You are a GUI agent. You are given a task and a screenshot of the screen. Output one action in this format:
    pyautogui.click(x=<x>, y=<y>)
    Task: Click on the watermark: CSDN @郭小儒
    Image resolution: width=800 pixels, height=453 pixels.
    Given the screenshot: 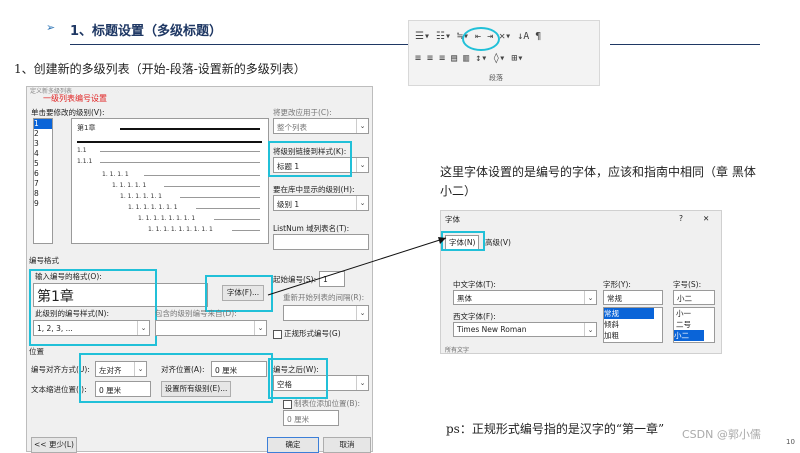 What is the action you would take?
    pyautogui.click(x=721, y=434)
    